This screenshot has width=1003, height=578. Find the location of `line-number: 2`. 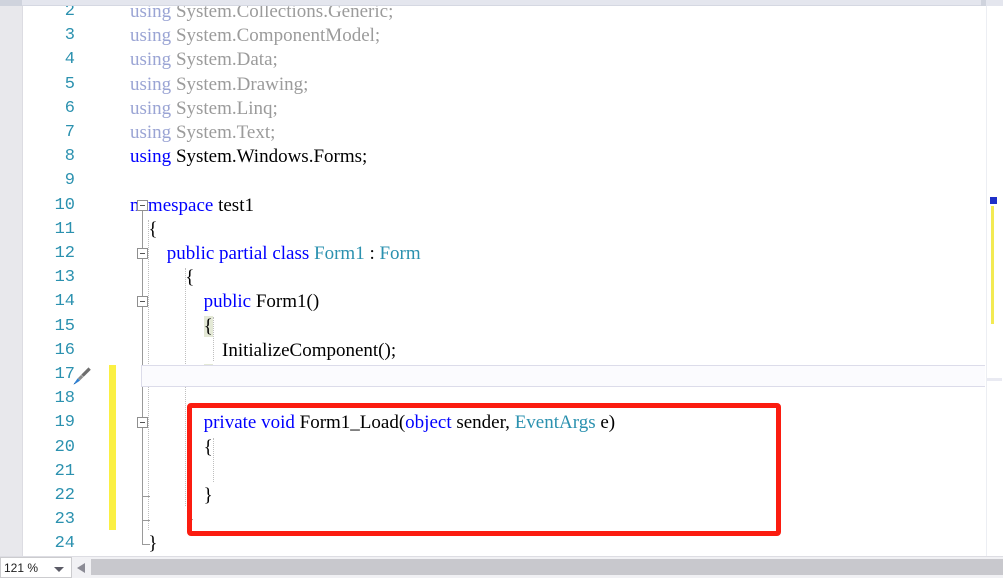

line-number: 2 is located at coordinates (69, 13).